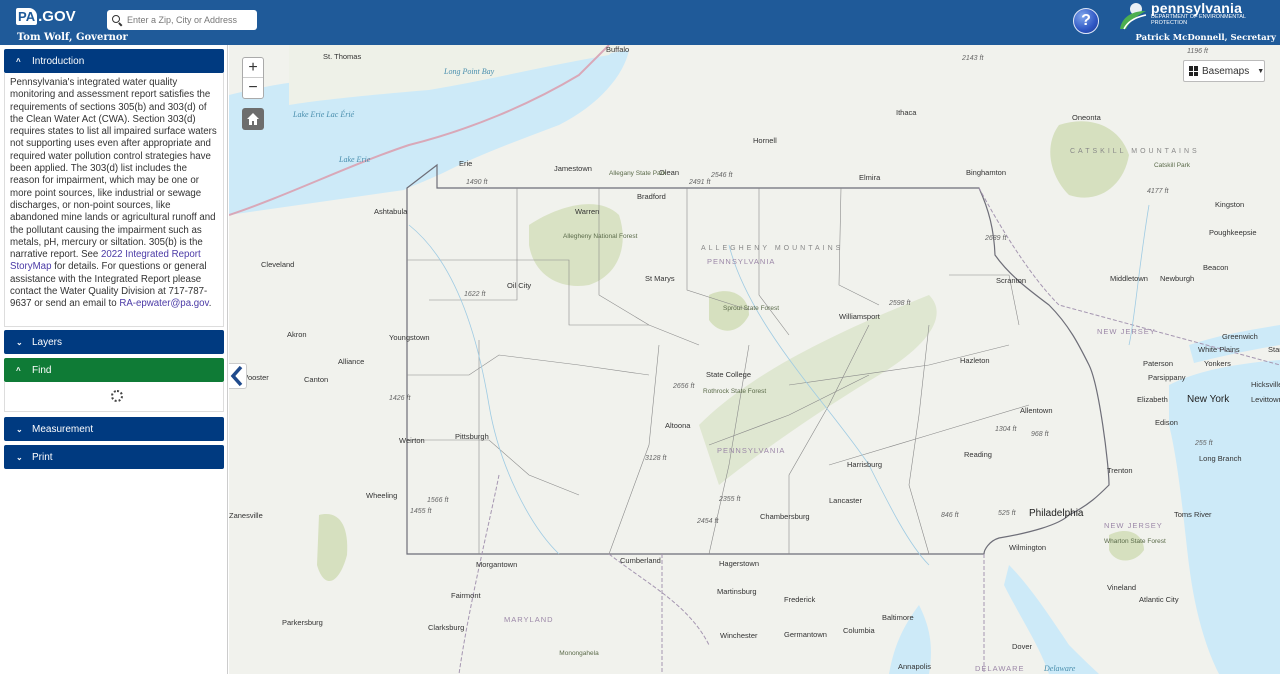 The height and width of the screenshot is (674, 1280). Describe the element at coordinates (519, 285) in the screenshot. I see `city-label: Oil City` at that location.